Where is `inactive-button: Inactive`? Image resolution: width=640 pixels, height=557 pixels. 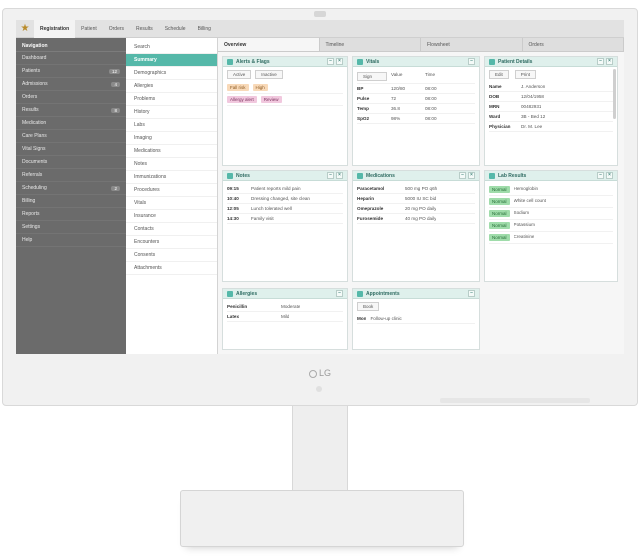
inactive-button: Inactive is located at coordinates (269, 74).